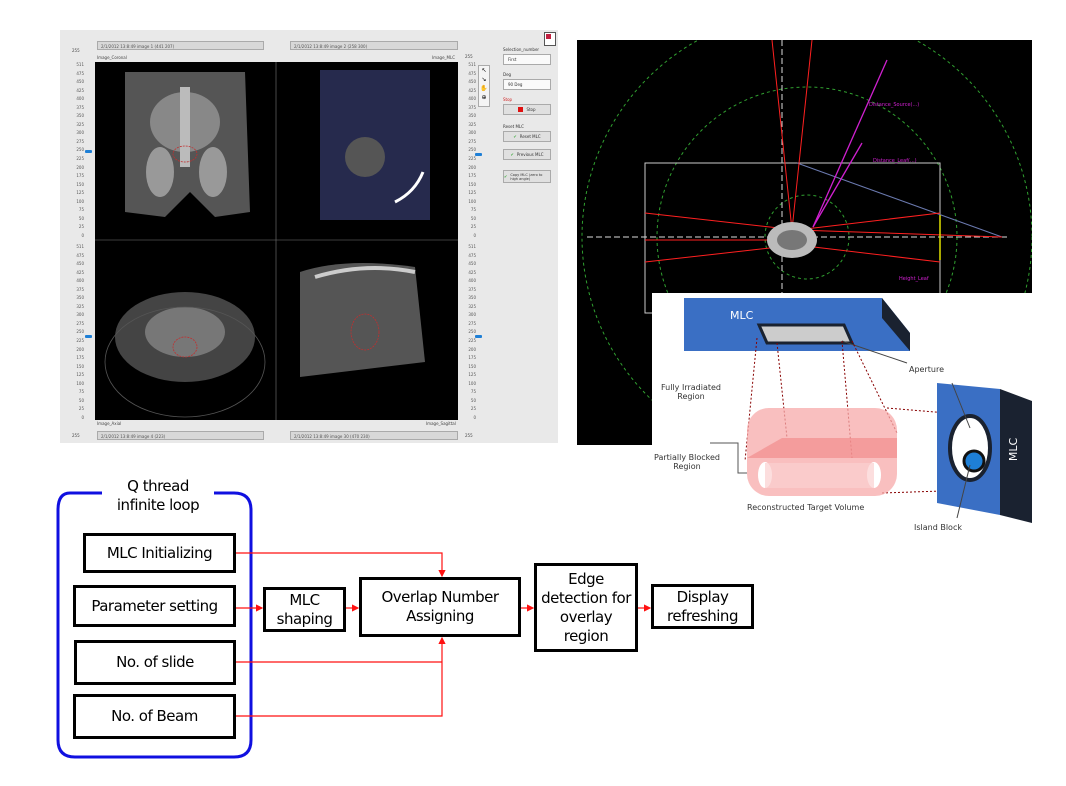  What do you see at coordinates (531, 109) in the screenshot?
I see `stop-button-label: Stop` at bounding box center [531, 109].